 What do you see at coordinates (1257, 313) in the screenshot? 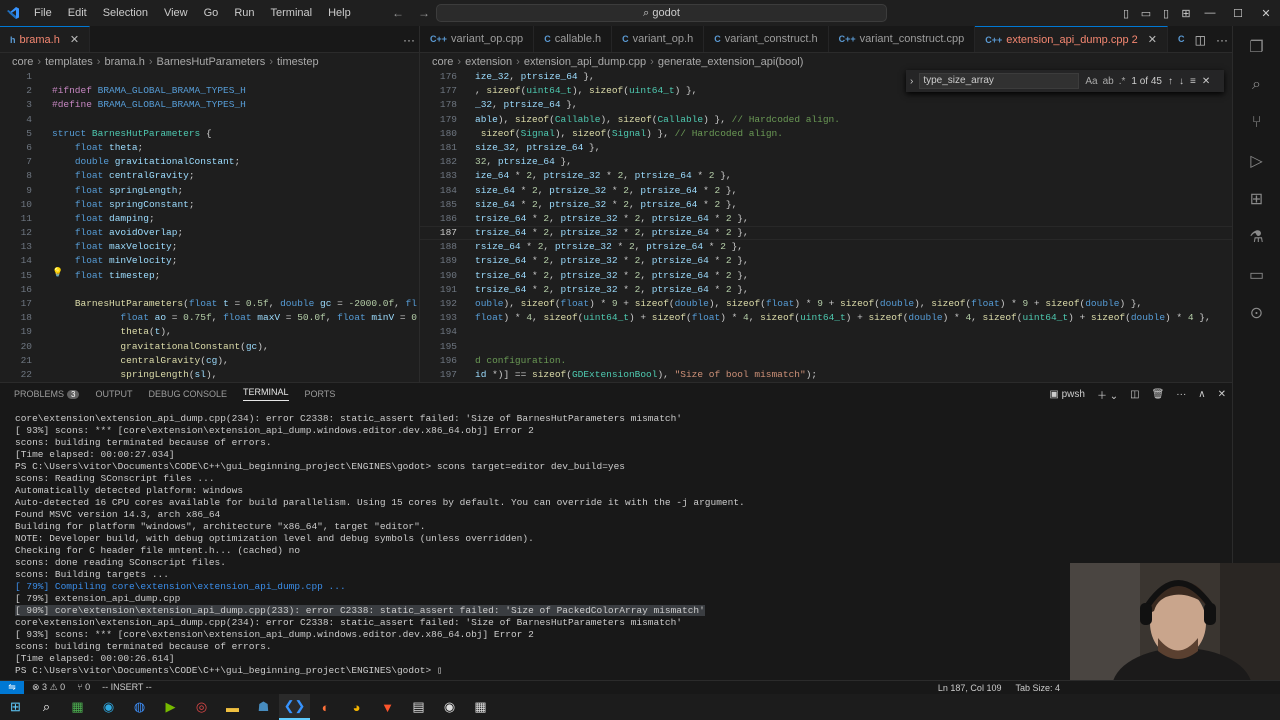
I see `timeline-icon: ⊙` at bounding box center [1257, 313].